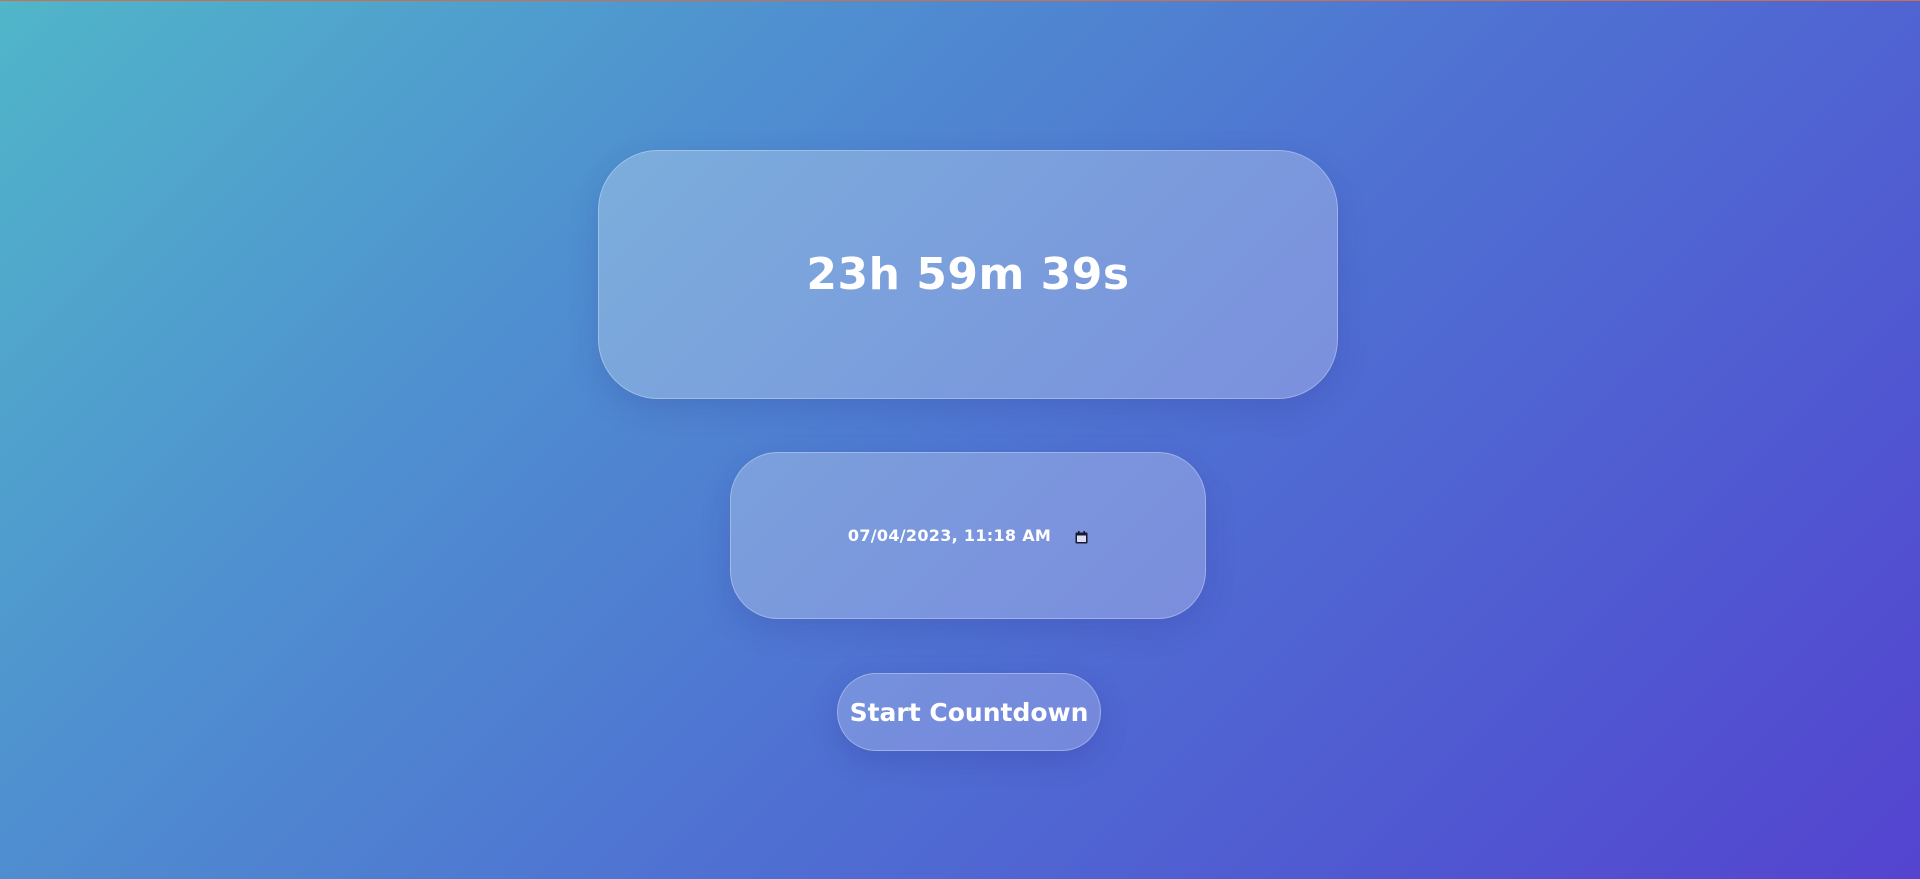  Describe the element at coordinates (1081, 536) in the screenshot. I see `calendar-icon` at that location.